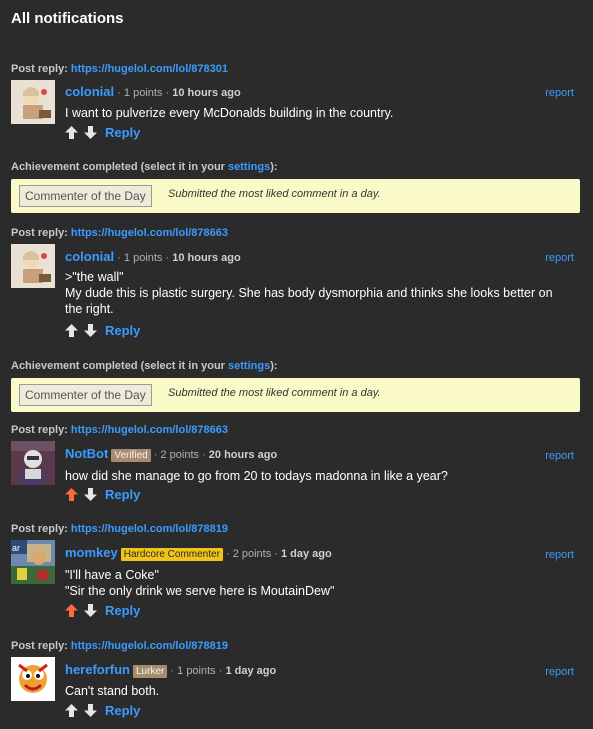  I want to click on hardcore-commenter-badge: Hardcore Commenter, so click(171, 554).